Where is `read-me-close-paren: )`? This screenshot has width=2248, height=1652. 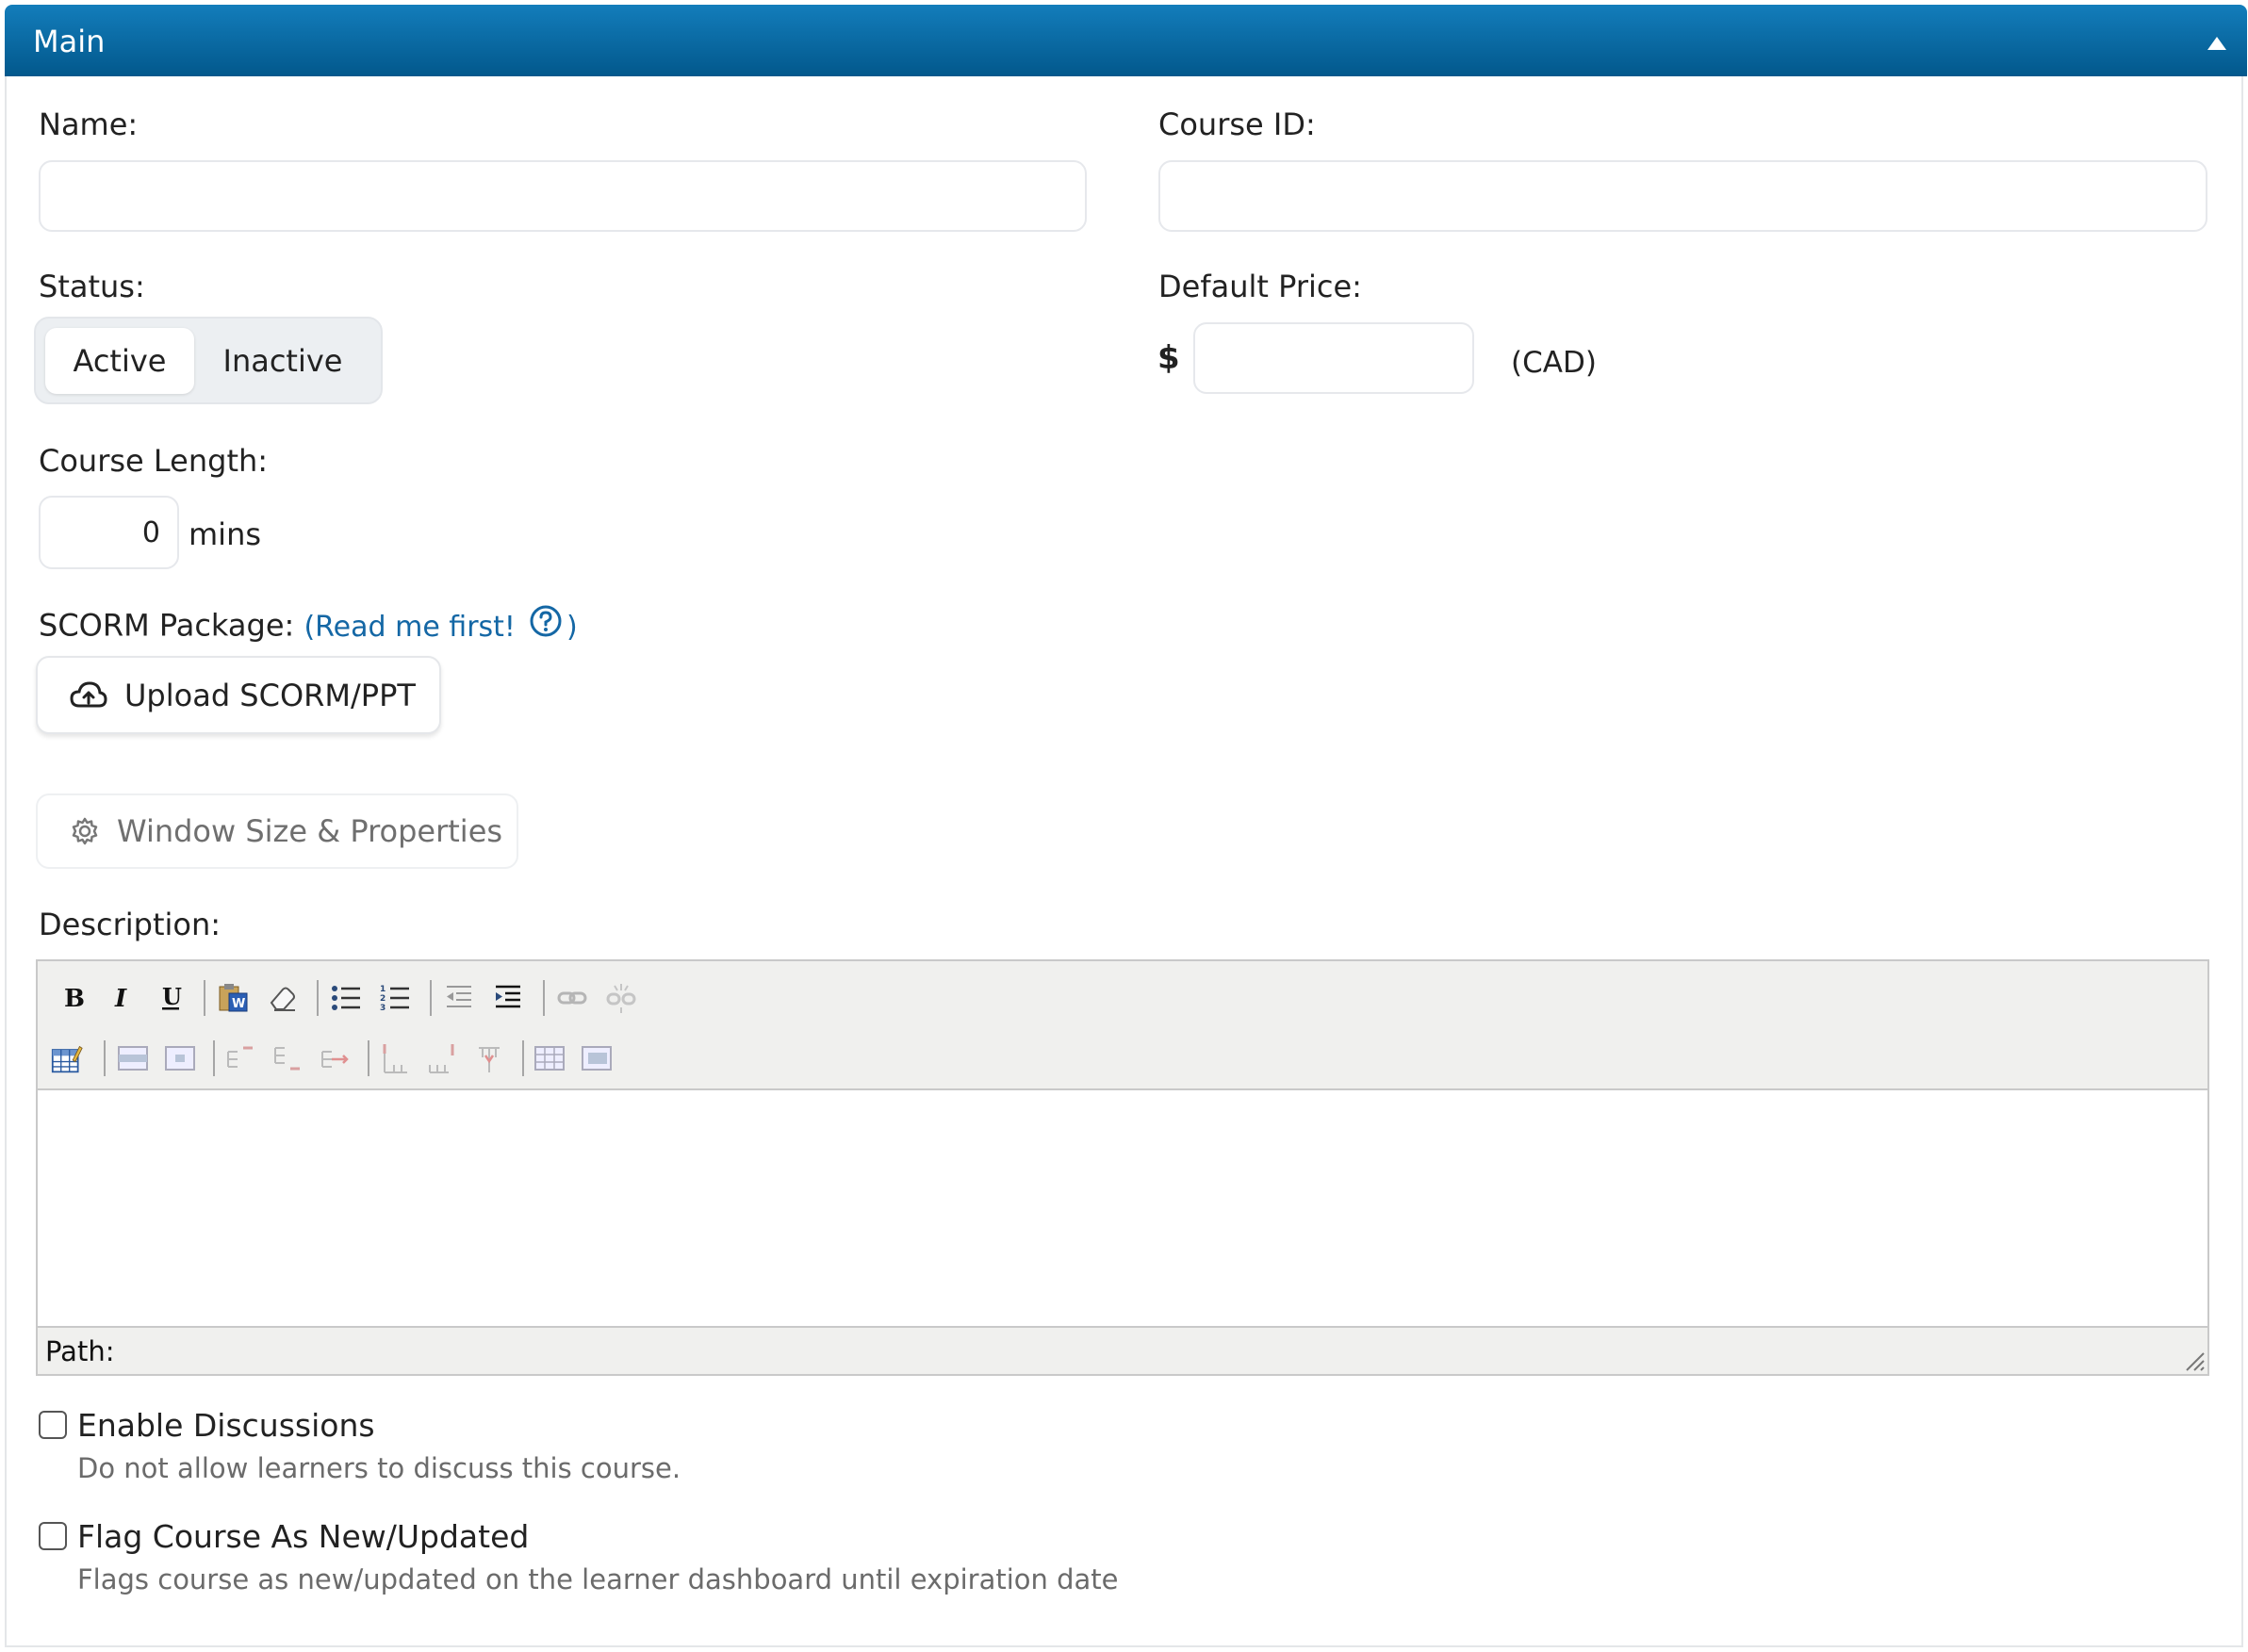 read-me-close-paren: ) is located at coordinates (572, 627).